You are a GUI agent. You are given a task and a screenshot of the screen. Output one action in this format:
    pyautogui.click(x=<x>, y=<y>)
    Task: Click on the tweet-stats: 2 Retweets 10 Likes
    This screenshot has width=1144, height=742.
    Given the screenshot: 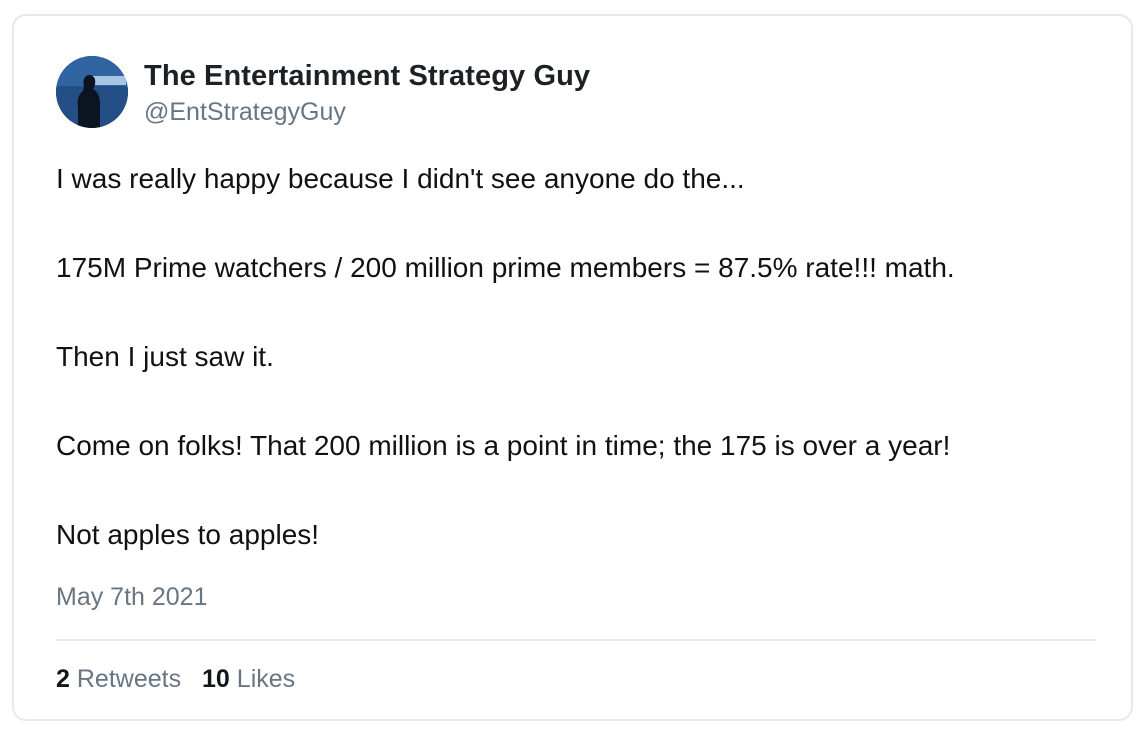 What is the action you would take?
    pyautogui.click(x=182, y=679)
    